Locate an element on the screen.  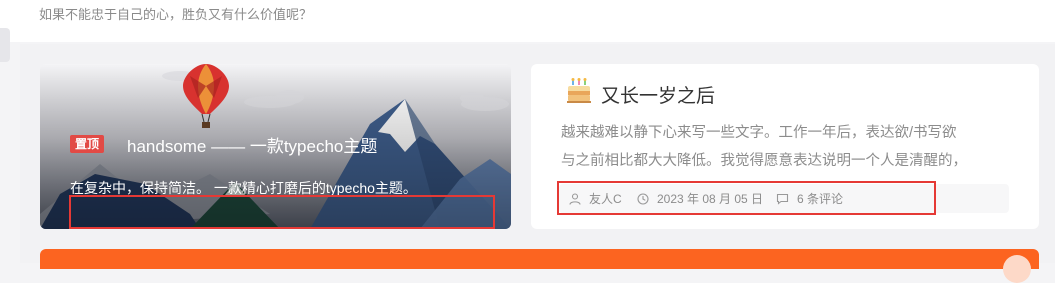
pinned-badge: 置顶 is located at coordinates (87, 144).